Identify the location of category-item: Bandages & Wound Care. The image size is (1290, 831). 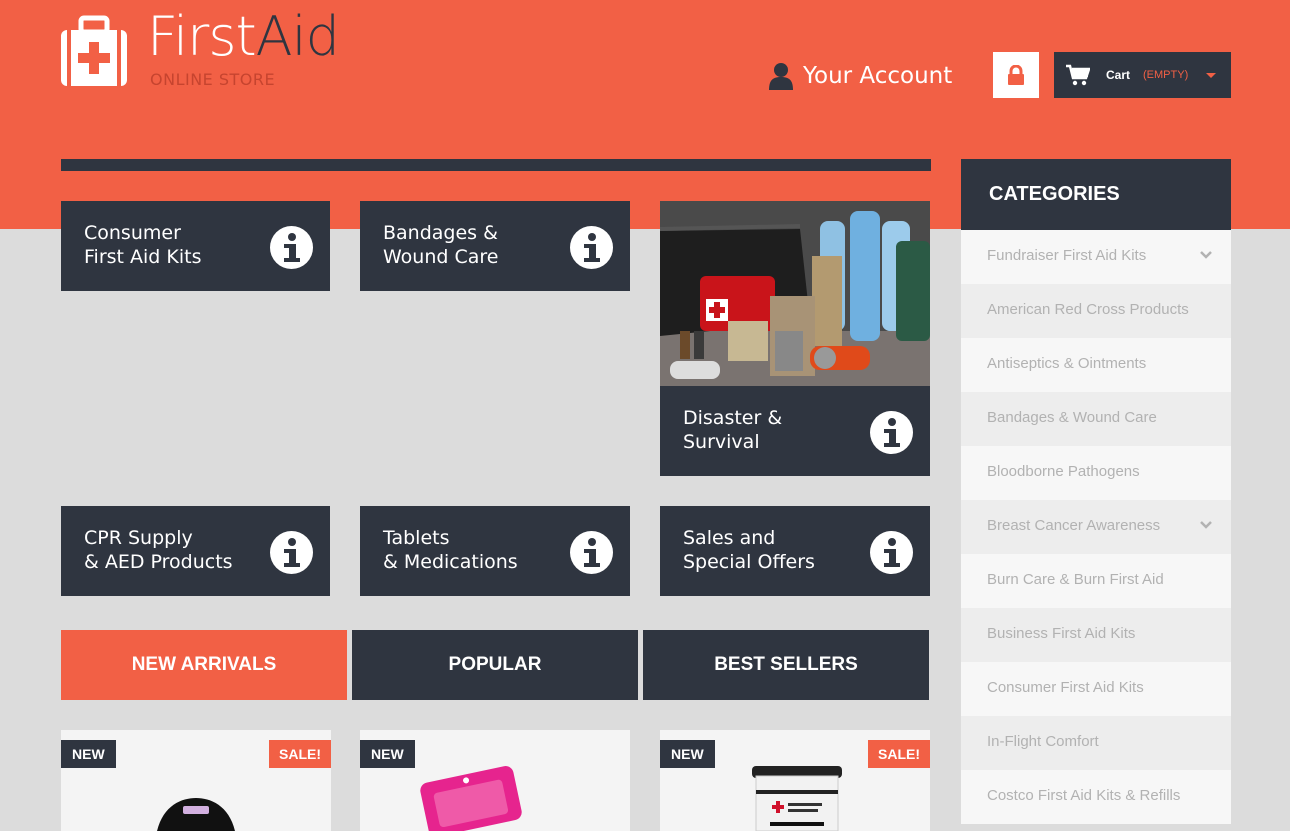
(1096, 419).